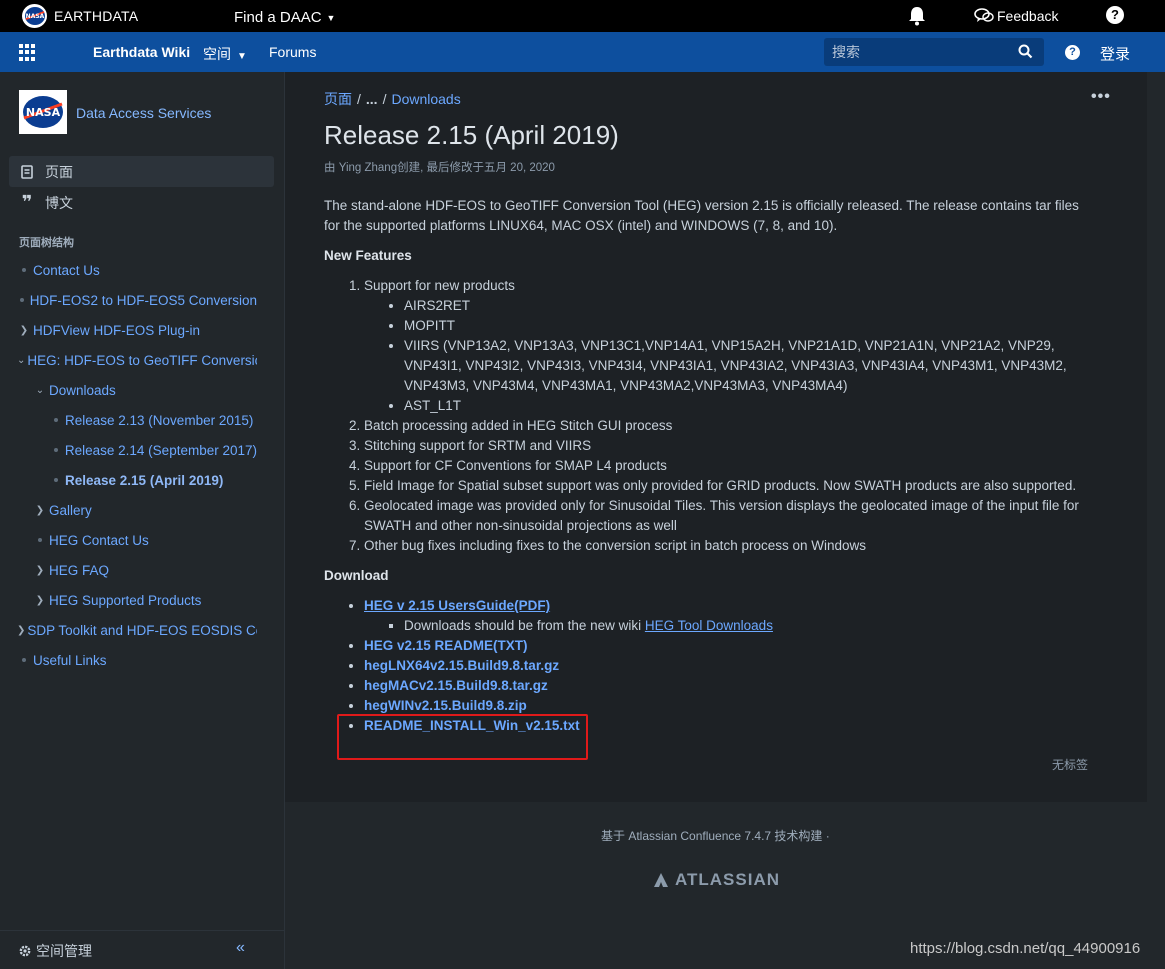 This screenshot has width=1165, height=969. I want to click on tree-item-contact-us: Contact Us, so click(137, 270).